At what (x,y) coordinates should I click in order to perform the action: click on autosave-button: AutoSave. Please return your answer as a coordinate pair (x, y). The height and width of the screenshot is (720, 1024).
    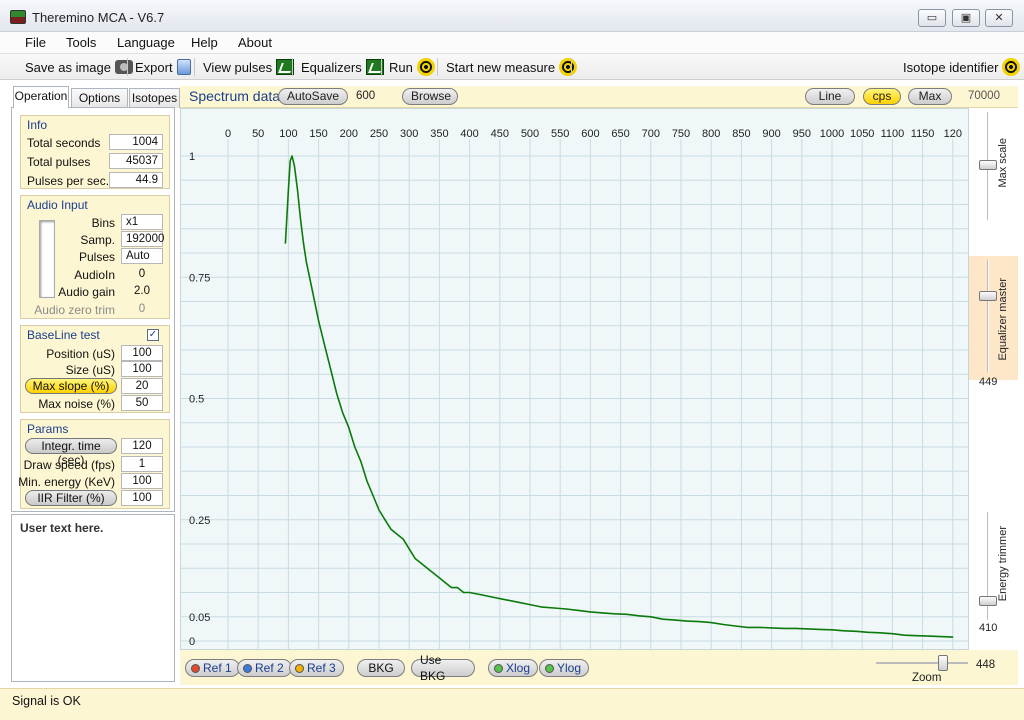
    Looking at the image, I should click on (313, 96).